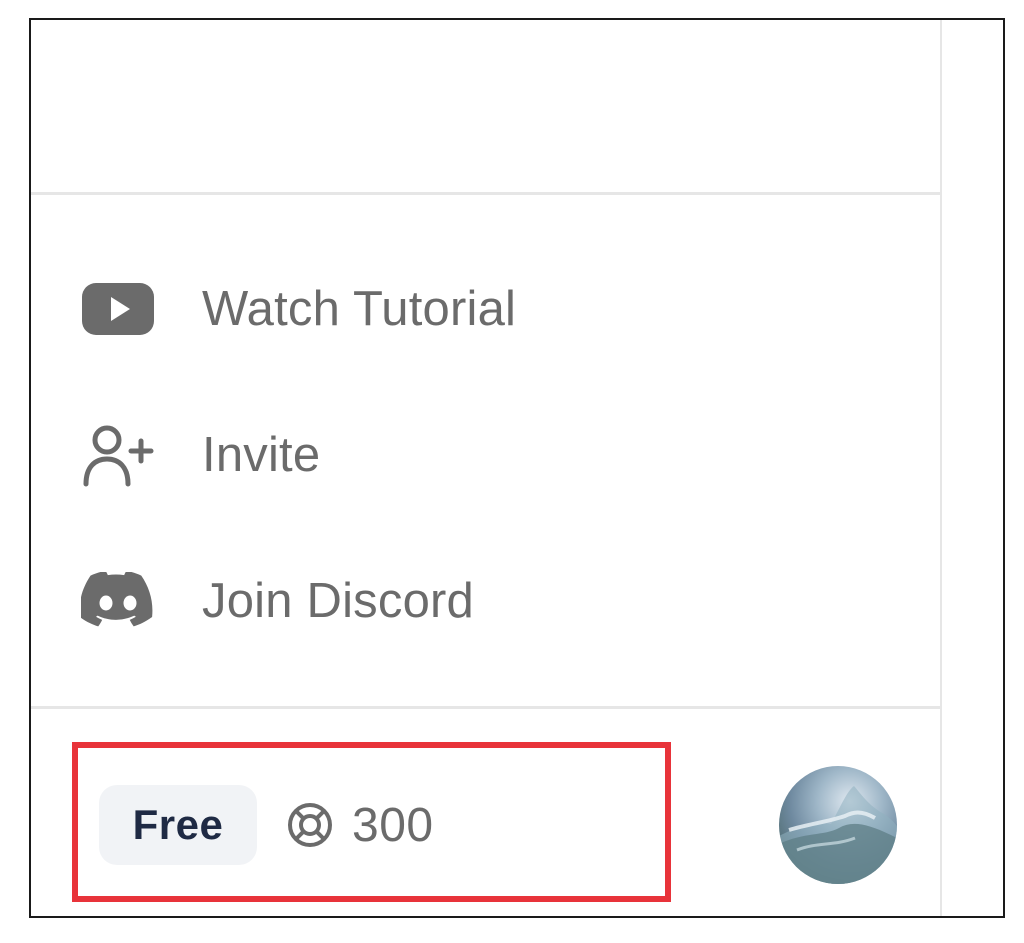 Image resolution: width=1024 pixels, height=943 pixels. I want to click on menu-item-label: Join Discord, so click(338, 601).